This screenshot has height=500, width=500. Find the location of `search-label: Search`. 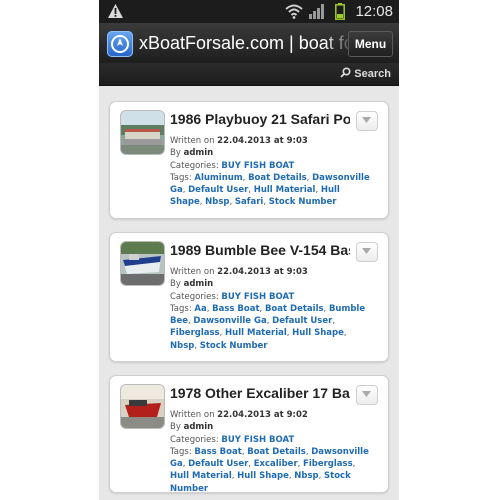

search-label: Search is located at coordinates (372, 74).